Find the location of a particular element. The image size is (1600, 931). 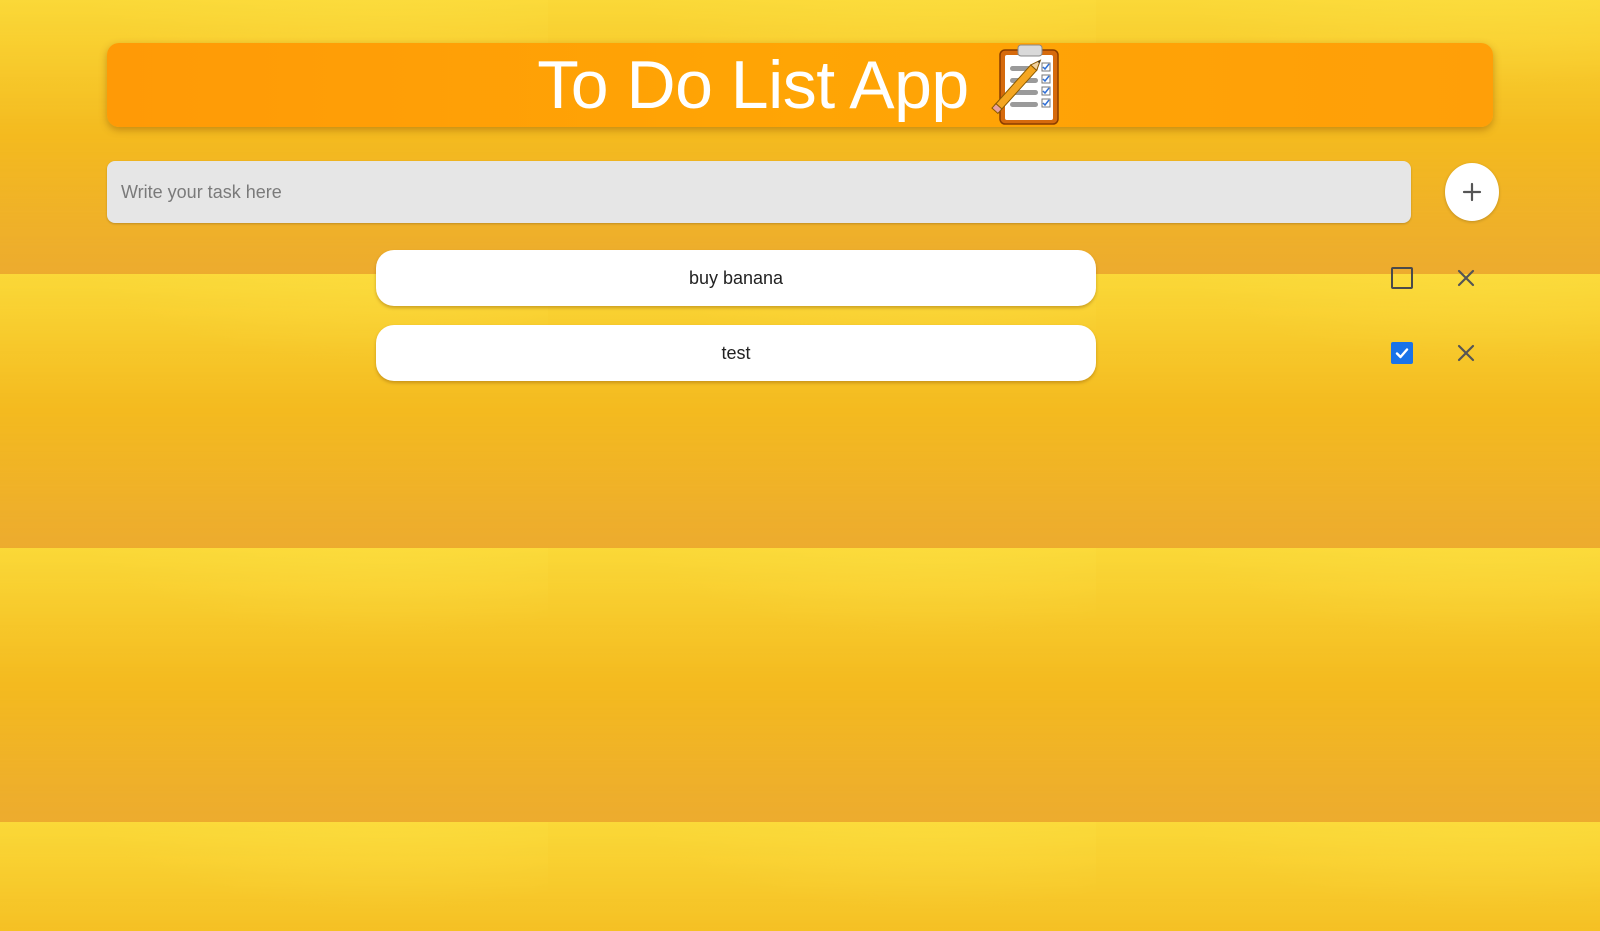

app-title: To Do List App is located at coordinates (753, 85).